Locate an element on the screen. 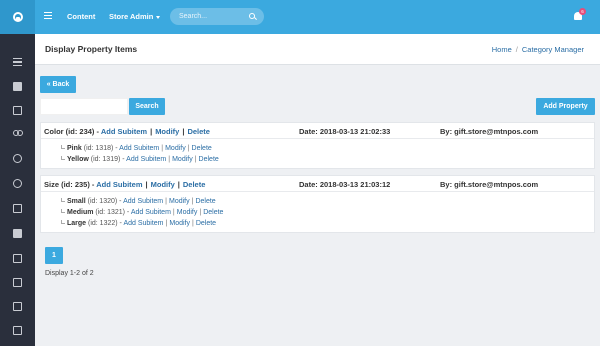 This screenshot has width=600, height=346. logo-icon is located at coordinates (17, 17).